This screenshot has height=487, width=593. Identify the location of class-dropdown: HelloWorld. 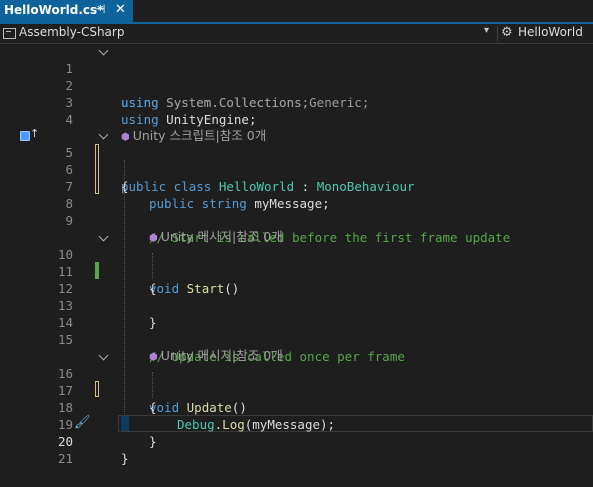
(550, 32).